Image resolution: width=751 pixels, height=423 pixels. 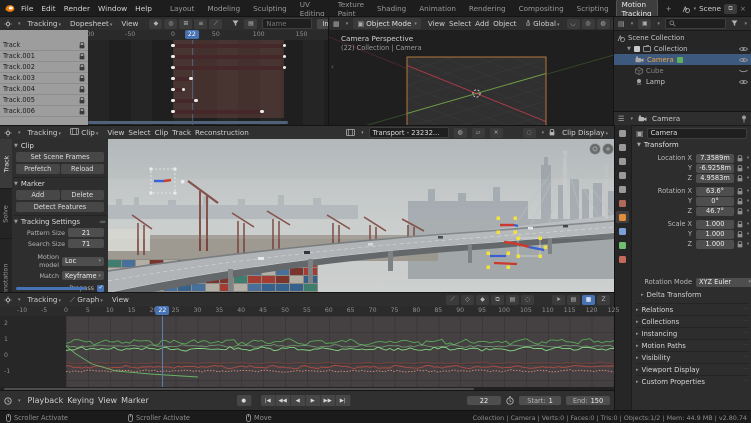 I want to click on app-menu-edit: Edit, so click(x=48, y=8).